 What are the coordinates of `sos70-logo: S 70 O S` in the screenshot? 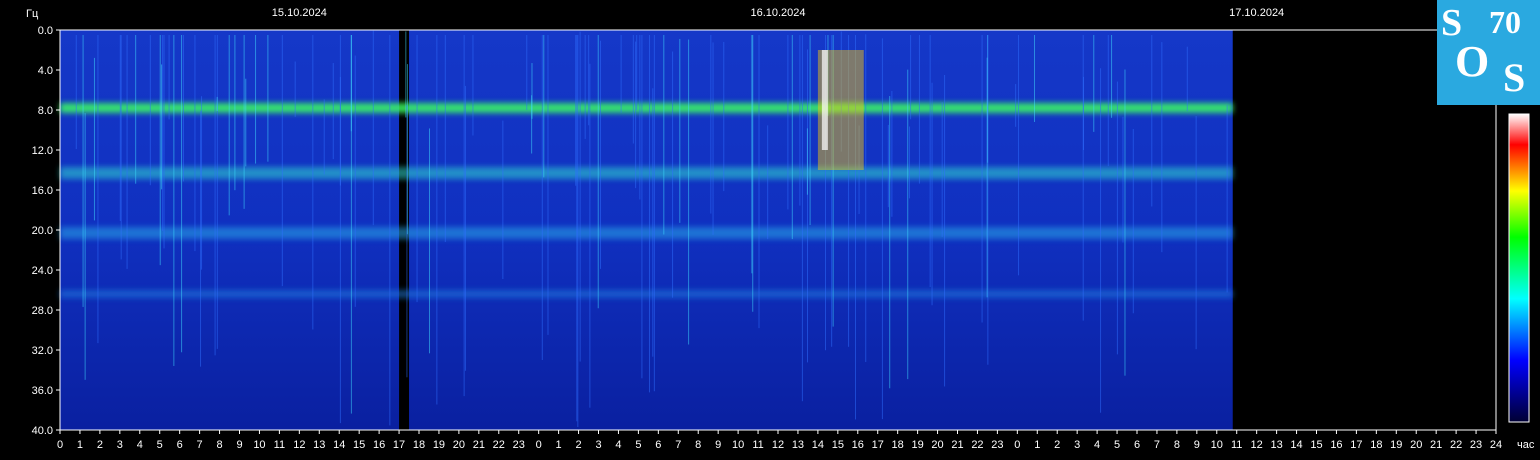 It's located at (1488, 52).